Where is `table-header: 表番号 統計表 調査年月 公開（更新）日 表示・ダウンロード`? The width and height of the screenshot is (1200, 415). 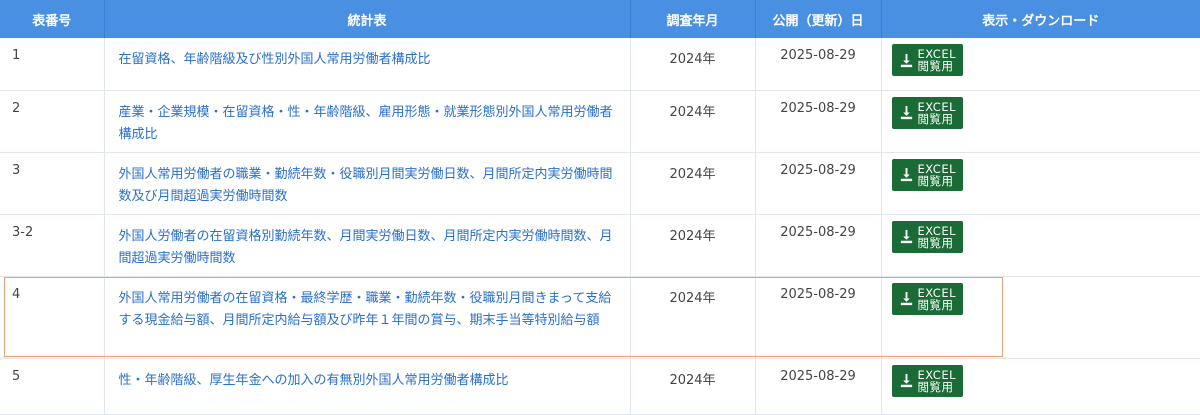
table-header: 表番号 統計表 調査年月 公開（更新）日 表示・ダウンロード is located at coordinates (600, 19).